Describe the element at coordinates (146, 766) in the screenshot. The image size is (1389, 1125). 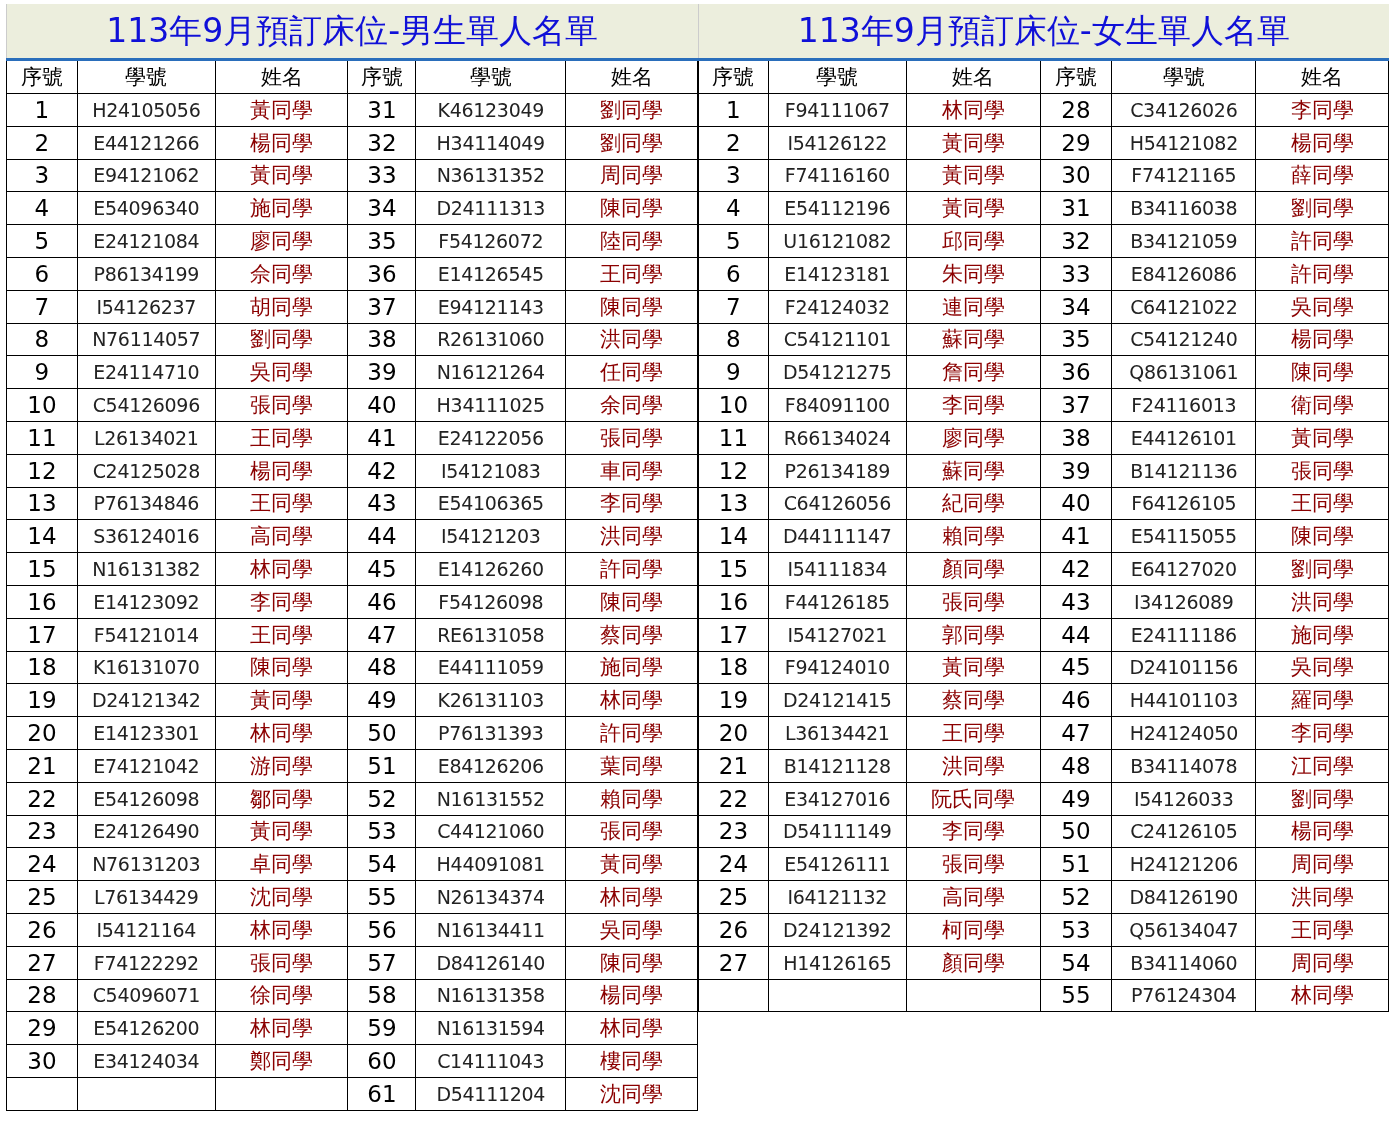
I see `table-cell: E74121042` at that location.